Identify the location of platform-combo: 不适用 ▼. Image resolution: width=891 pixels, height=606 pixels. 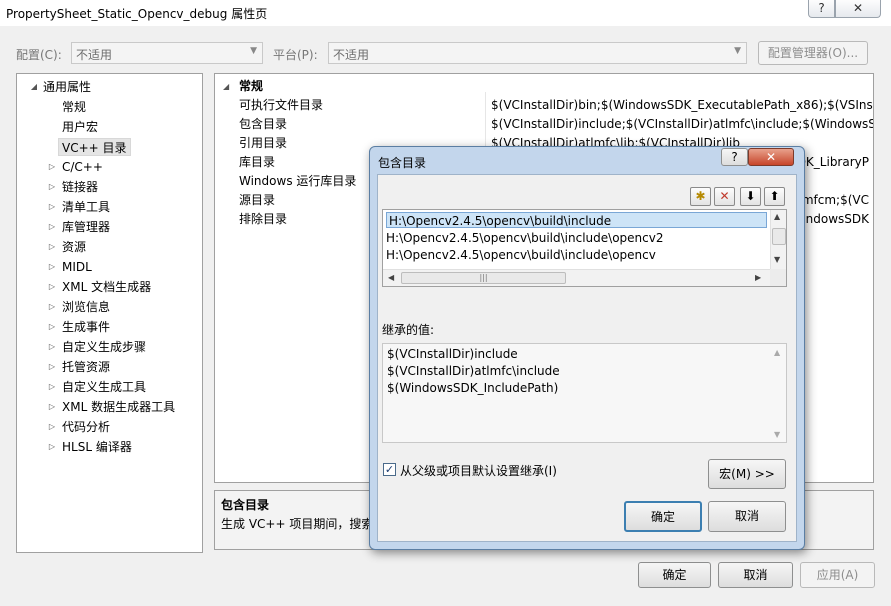
(537, 53).